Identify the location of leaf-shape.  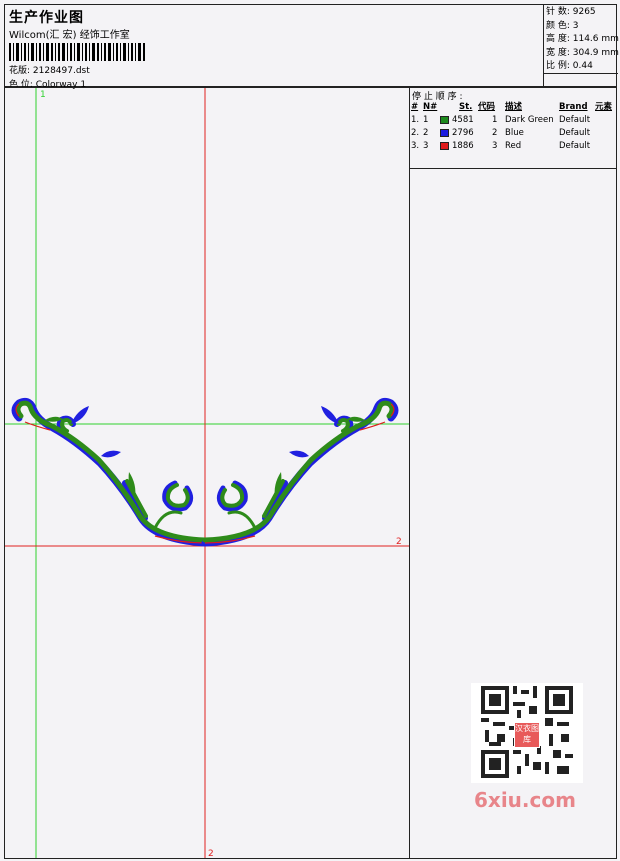
(80, 415).